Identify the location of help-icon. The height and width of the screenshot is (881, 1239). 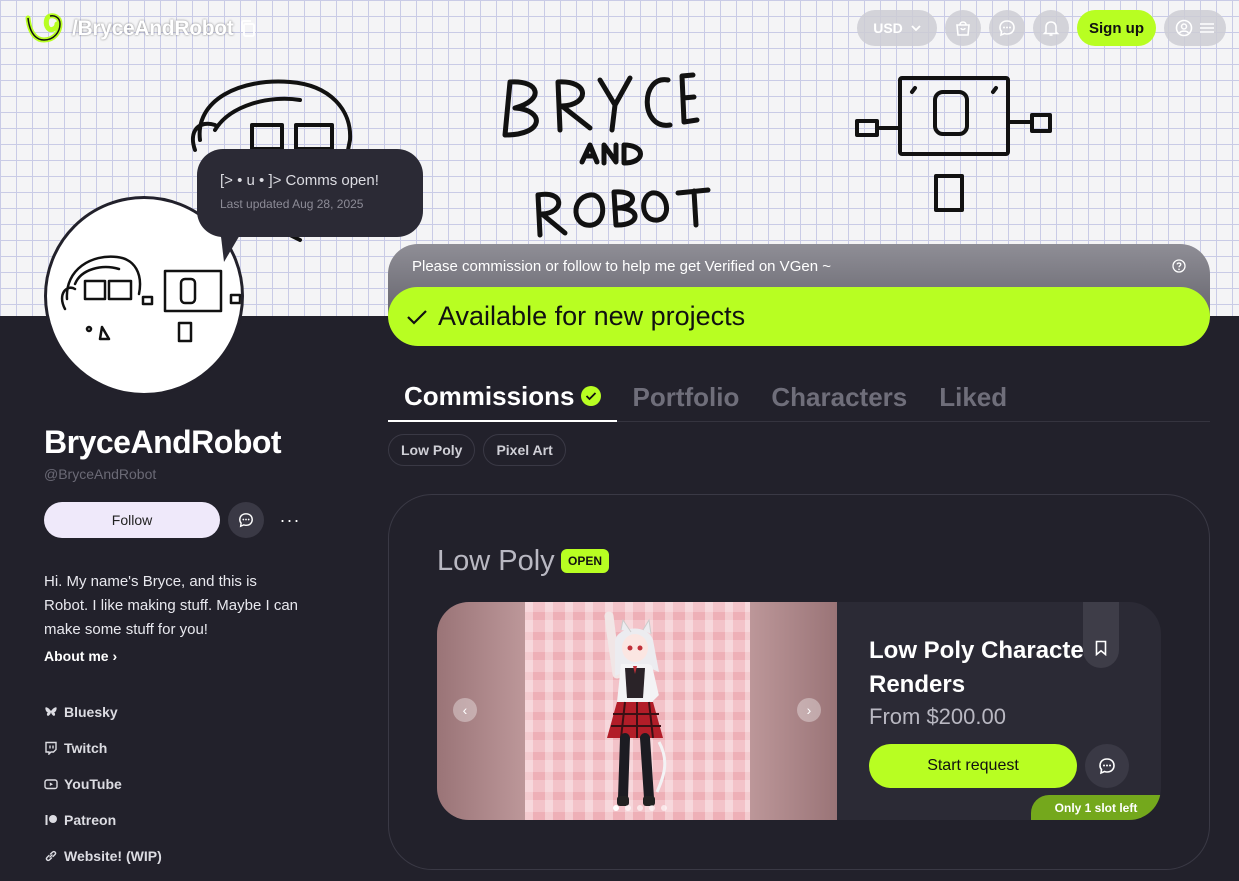
(1179, 266).